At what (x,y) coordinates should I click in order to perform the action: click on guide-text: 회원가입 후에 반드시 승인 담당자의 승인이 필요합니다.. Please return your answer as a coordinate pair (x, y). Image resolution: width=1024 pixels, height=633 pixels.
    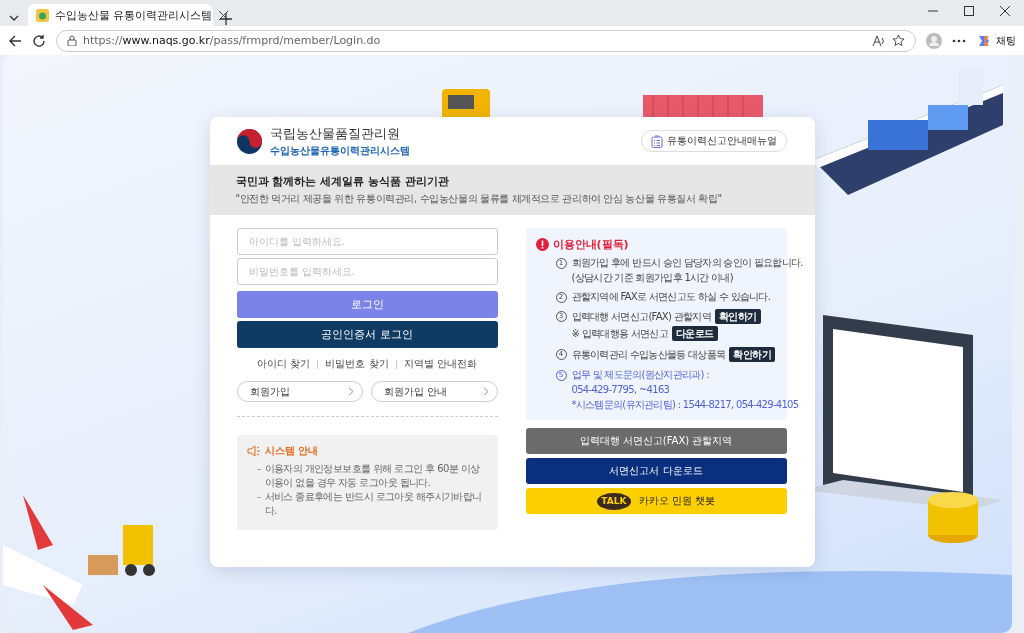
    Looking at the image, I should click on (687, 262).